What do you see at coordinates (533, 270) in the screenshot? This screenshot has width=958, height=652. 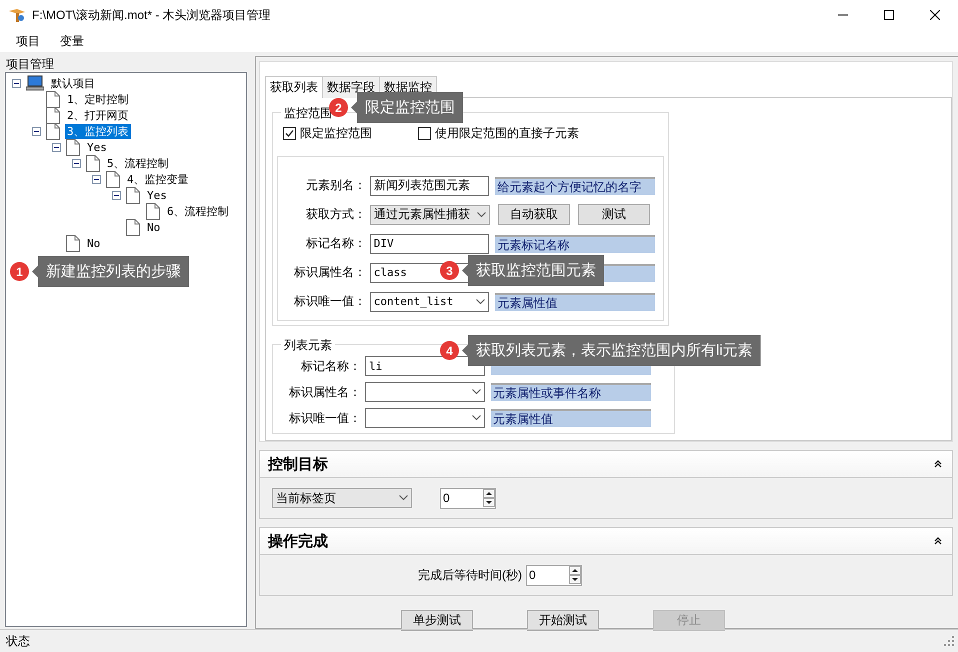 I see `callout-tooltip: 获取监控范围元素` at bounding box center [533, 270].